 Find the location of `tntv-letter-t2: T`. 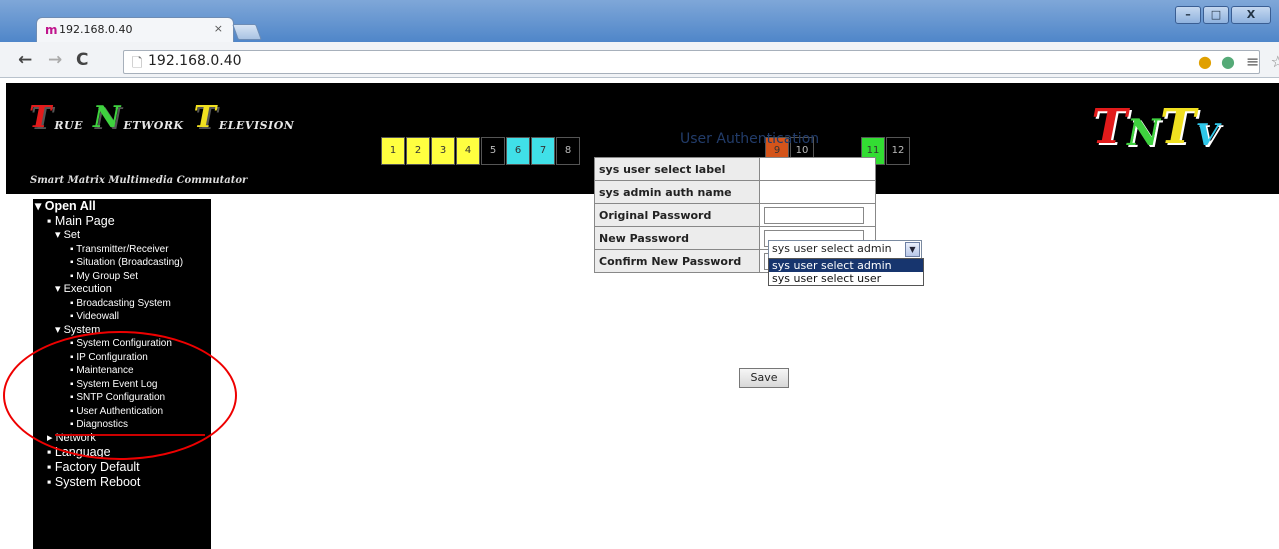

tntv-letter-t2: T is located at coordinates (1178, 127).